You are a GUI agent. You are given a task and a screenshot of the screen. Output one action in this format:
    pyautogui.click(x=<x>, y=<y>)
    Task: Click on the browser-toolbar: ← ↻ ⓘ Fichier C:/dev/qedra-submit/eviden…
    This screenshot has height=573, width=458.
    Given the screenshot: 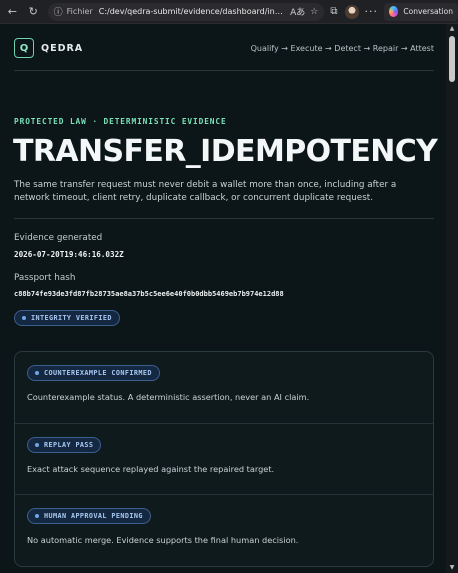 What is the action you would take?
    pyautogui.click(x=229, y=12)
    